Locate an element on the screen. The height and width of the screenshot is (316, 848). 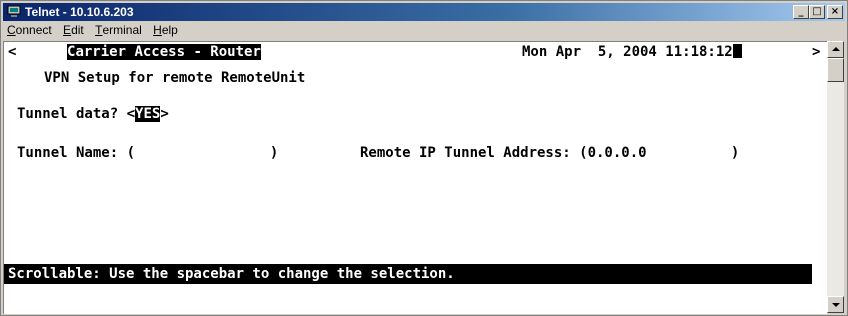
vertical-scrollbar is located at coordinates (835, 177).